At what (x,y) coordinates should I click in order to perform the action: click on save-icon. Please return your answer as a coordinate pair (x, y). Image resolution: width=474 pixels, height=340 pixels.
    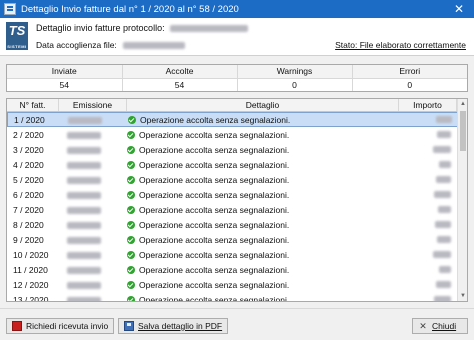
    Looking at the image, I should click on (129, 326).